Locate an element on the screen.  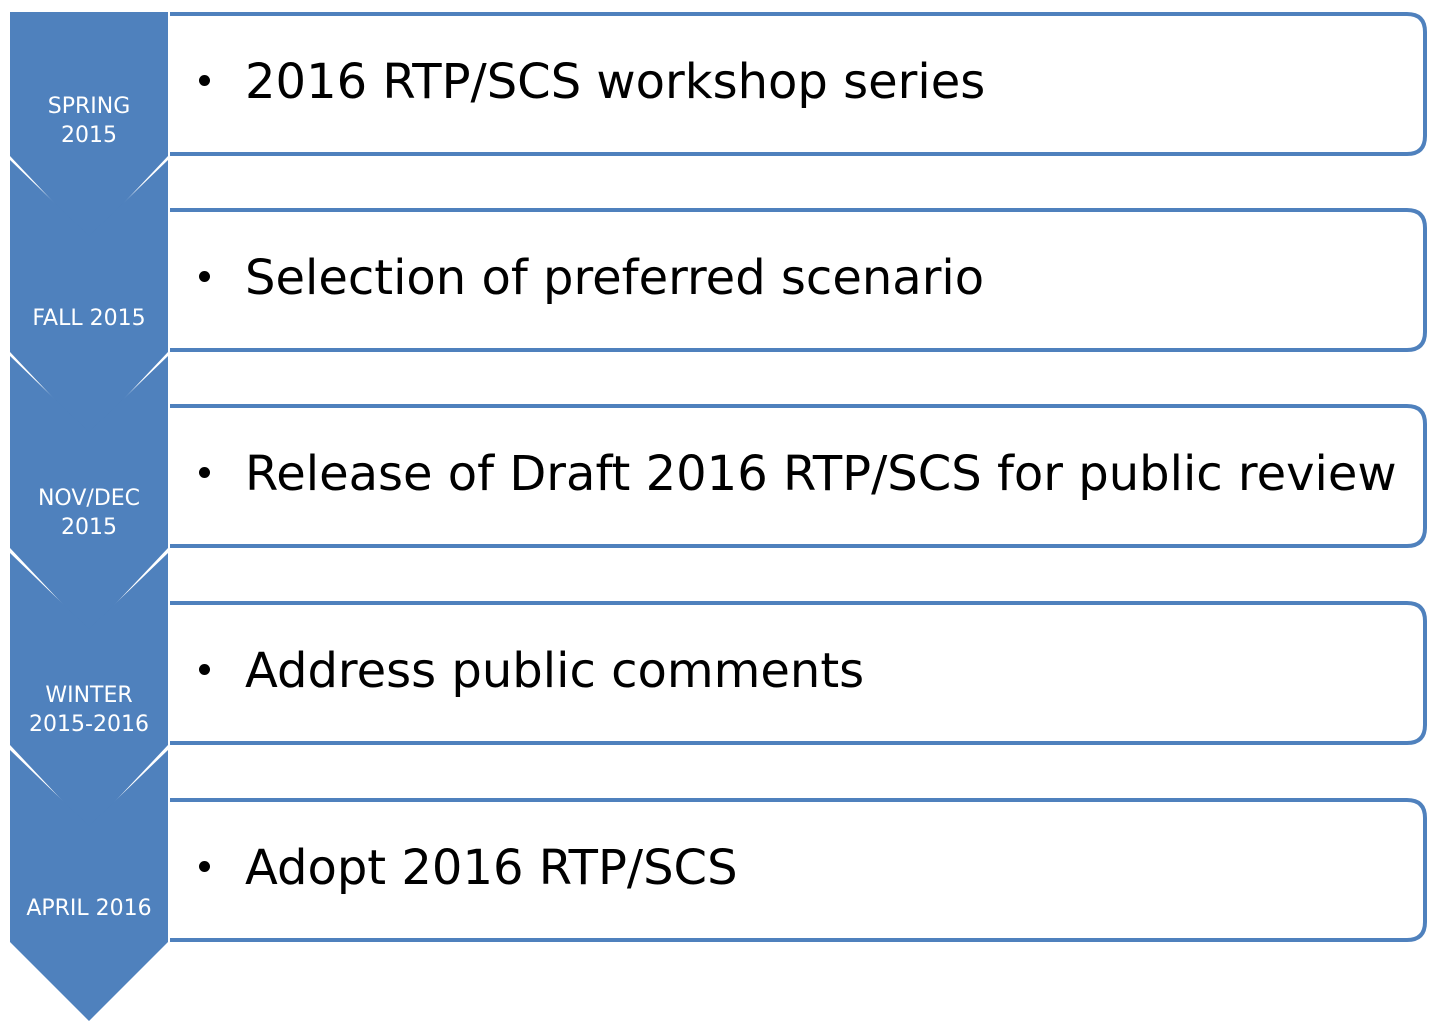
stage-description: Address public comments is located at coordinates (555, 671).